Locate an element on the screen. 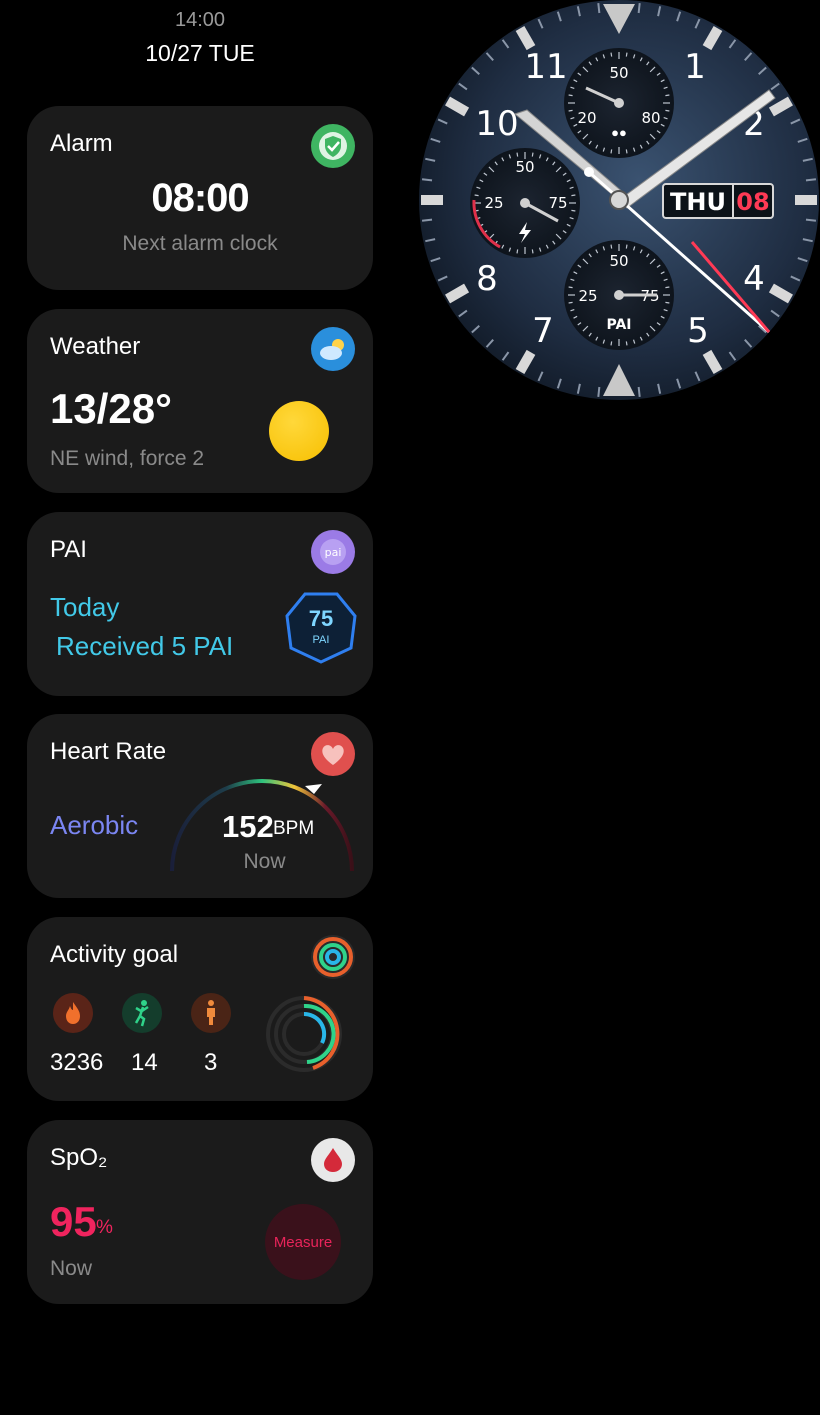 The width and height of the screenshot is (820, 1415). pai-badge-icon: pai is located at coordinates (333, 552).